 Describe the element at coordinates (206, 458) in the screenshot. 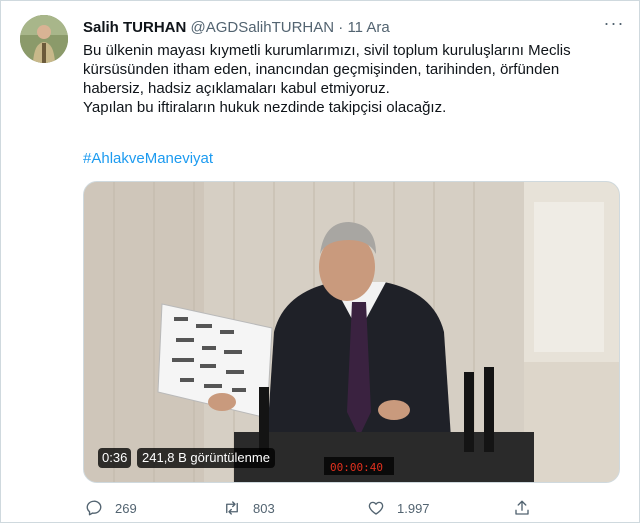

I see `video-views: 241,8 B görüntülenme` at that location.